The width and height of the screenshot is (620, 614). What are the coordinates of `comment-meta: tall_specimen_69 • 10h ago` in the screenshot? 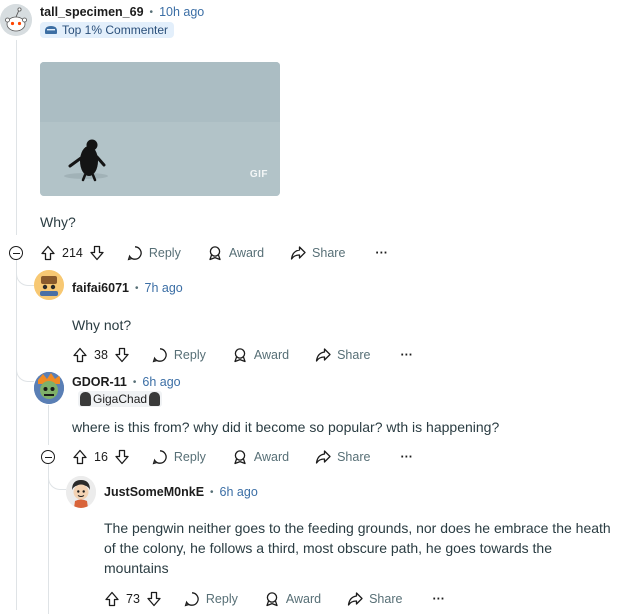 It's located at (122, 12).